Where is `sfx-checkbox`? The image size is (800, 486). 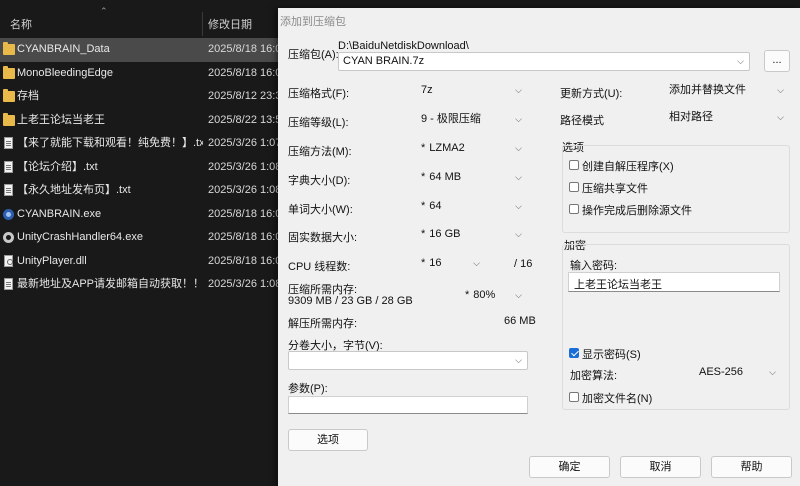 sfx-checkbox is located at coordinates (574, 165).